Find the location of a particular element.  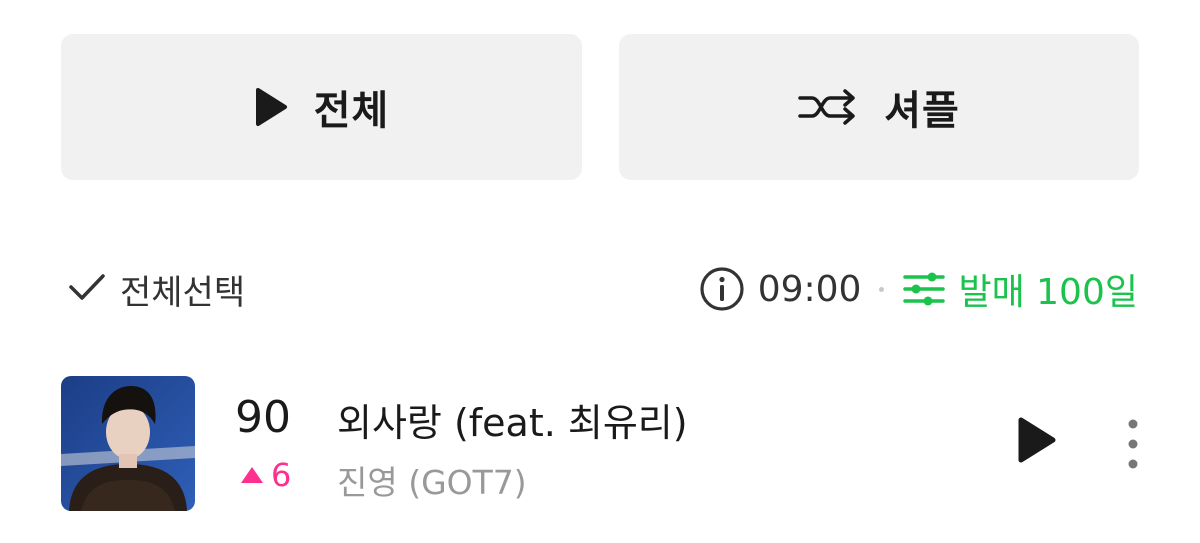

rank-change: 6 is located at coordinates (265, 475).